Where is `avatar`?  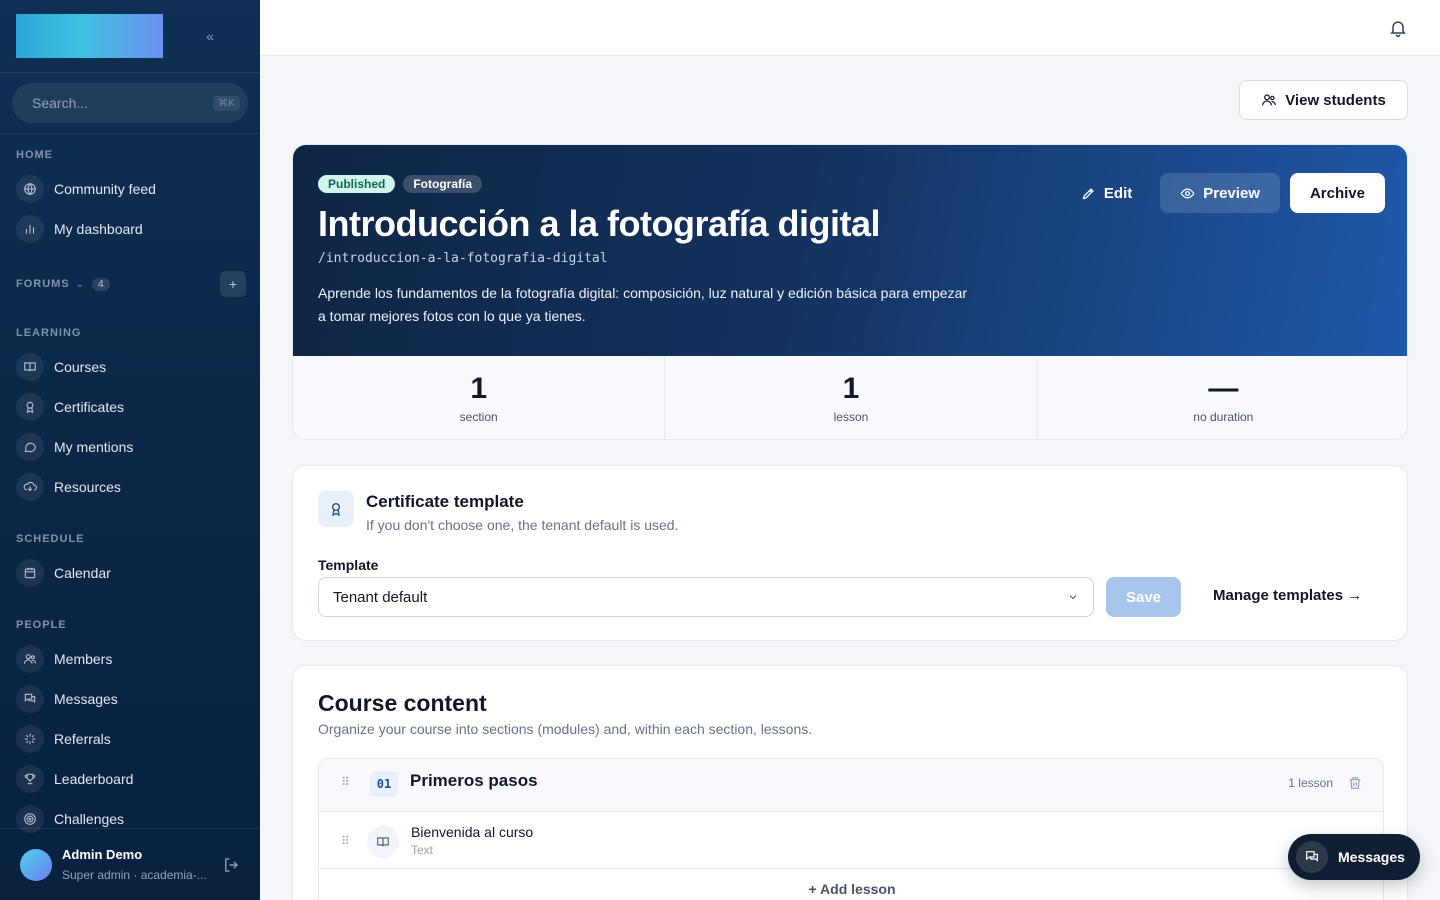 avatar is located at coordinates (36, 864).